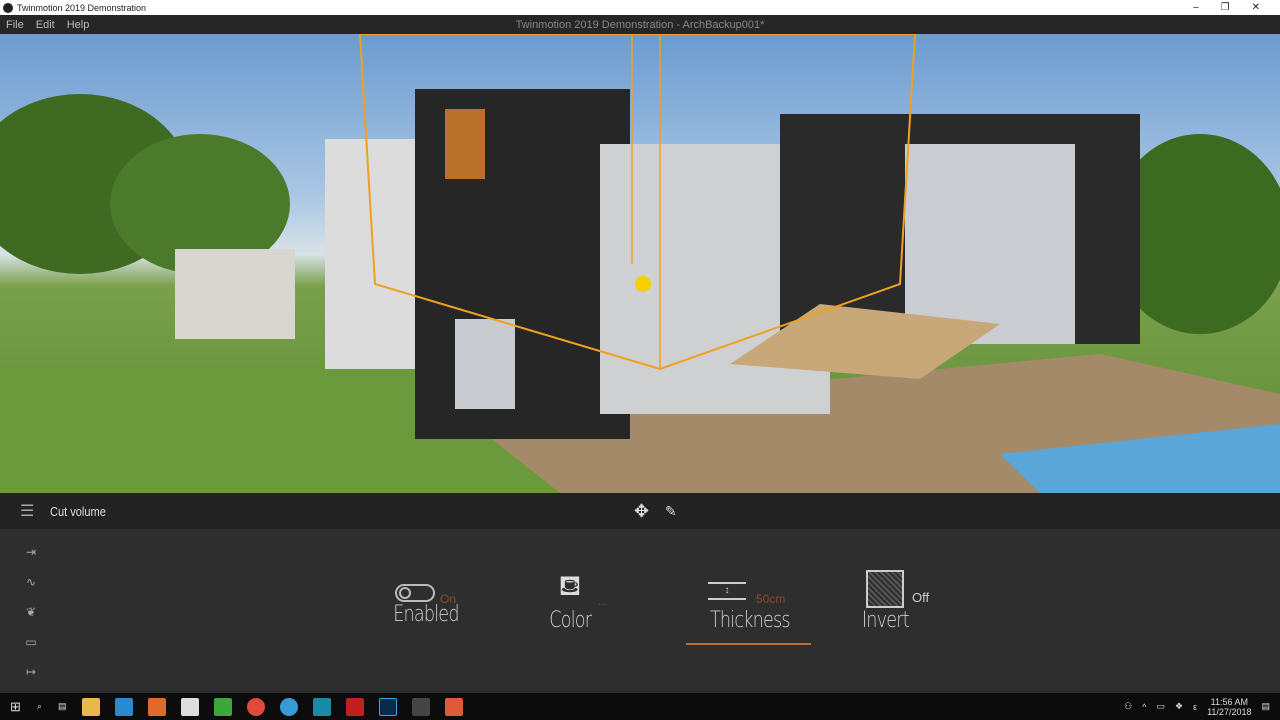  What do you see at coordinates (671, 511) in the screenshot?
I see `pencil-icon: ✎` at bounding box center [671, 511].